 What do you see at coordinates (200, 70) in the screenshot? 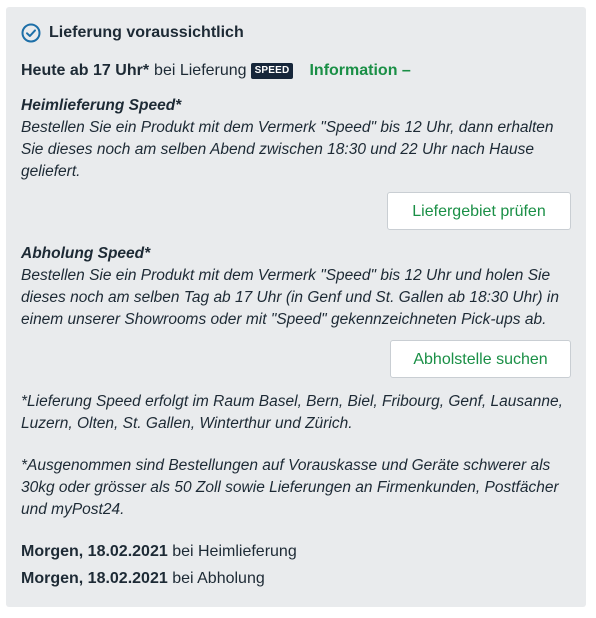
I see `delivery-method: bei Lieferung` at bounding box center [200, 70].